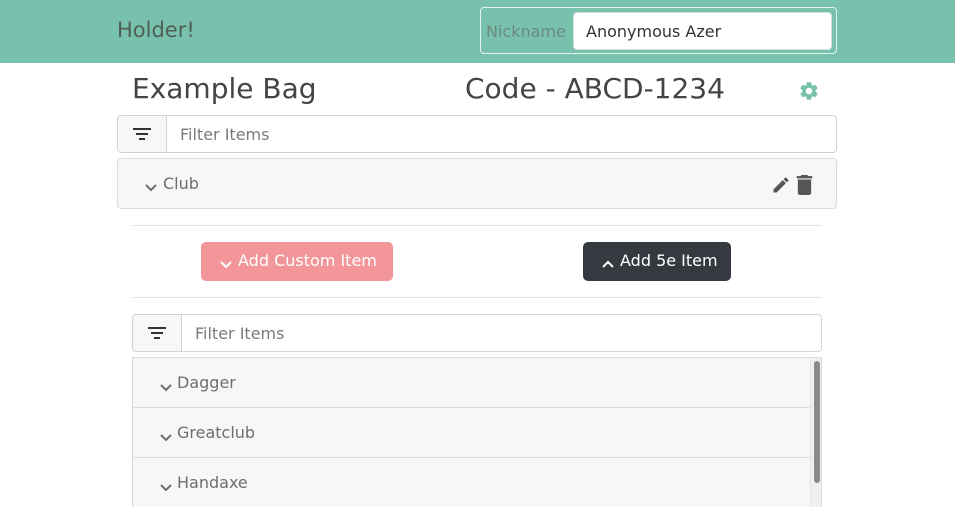 The height and width of the screenshot is (507, 955). I want to click on list-item-label: Dagger, so click(206, 382).